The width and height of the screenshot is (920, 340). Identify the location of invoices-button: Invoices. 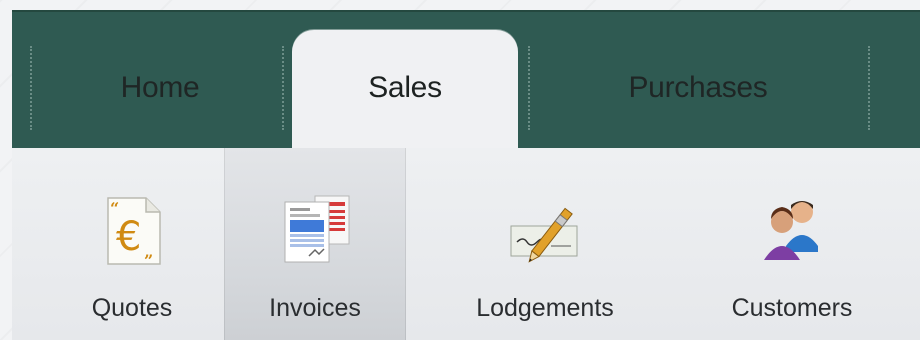
(315, 244).